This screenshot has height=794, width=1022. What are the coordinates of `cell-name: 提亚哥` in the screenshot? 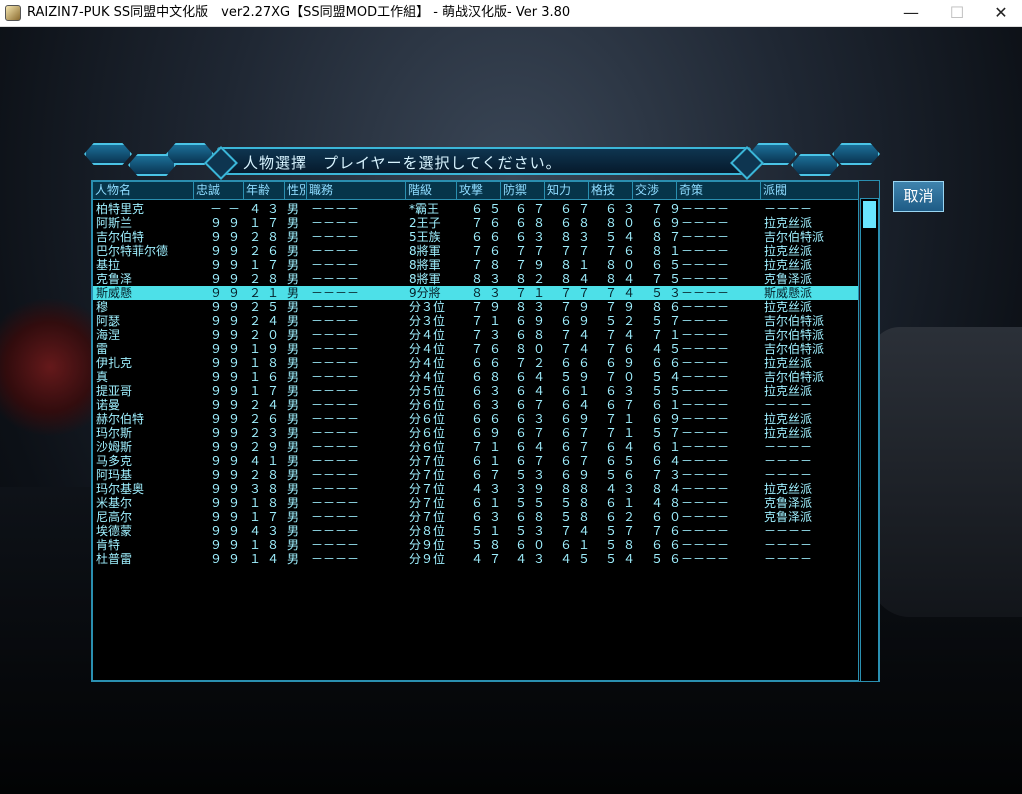 It's located at (114, 391).